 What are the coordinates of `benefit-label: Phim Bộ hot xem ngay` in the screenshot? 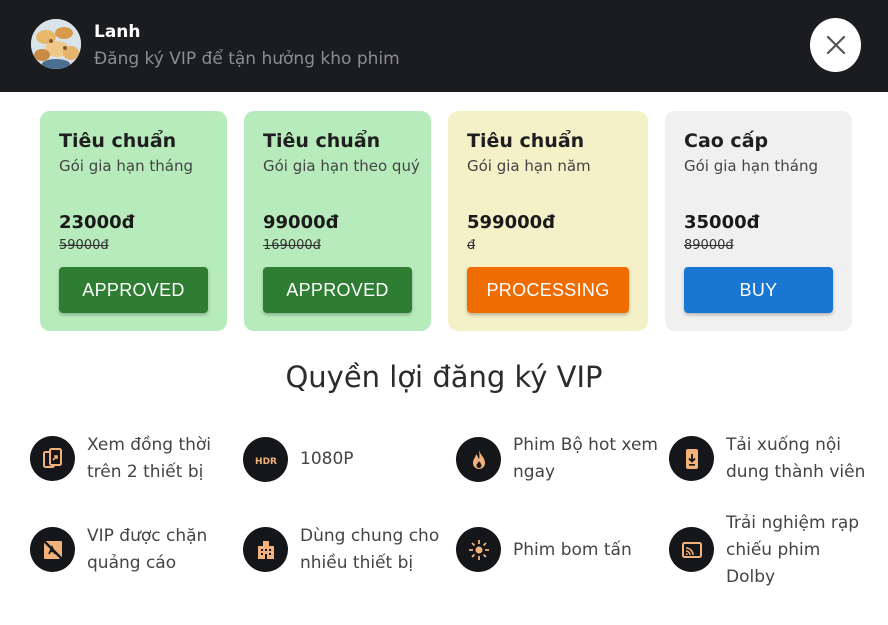 It's located at (585, 458).